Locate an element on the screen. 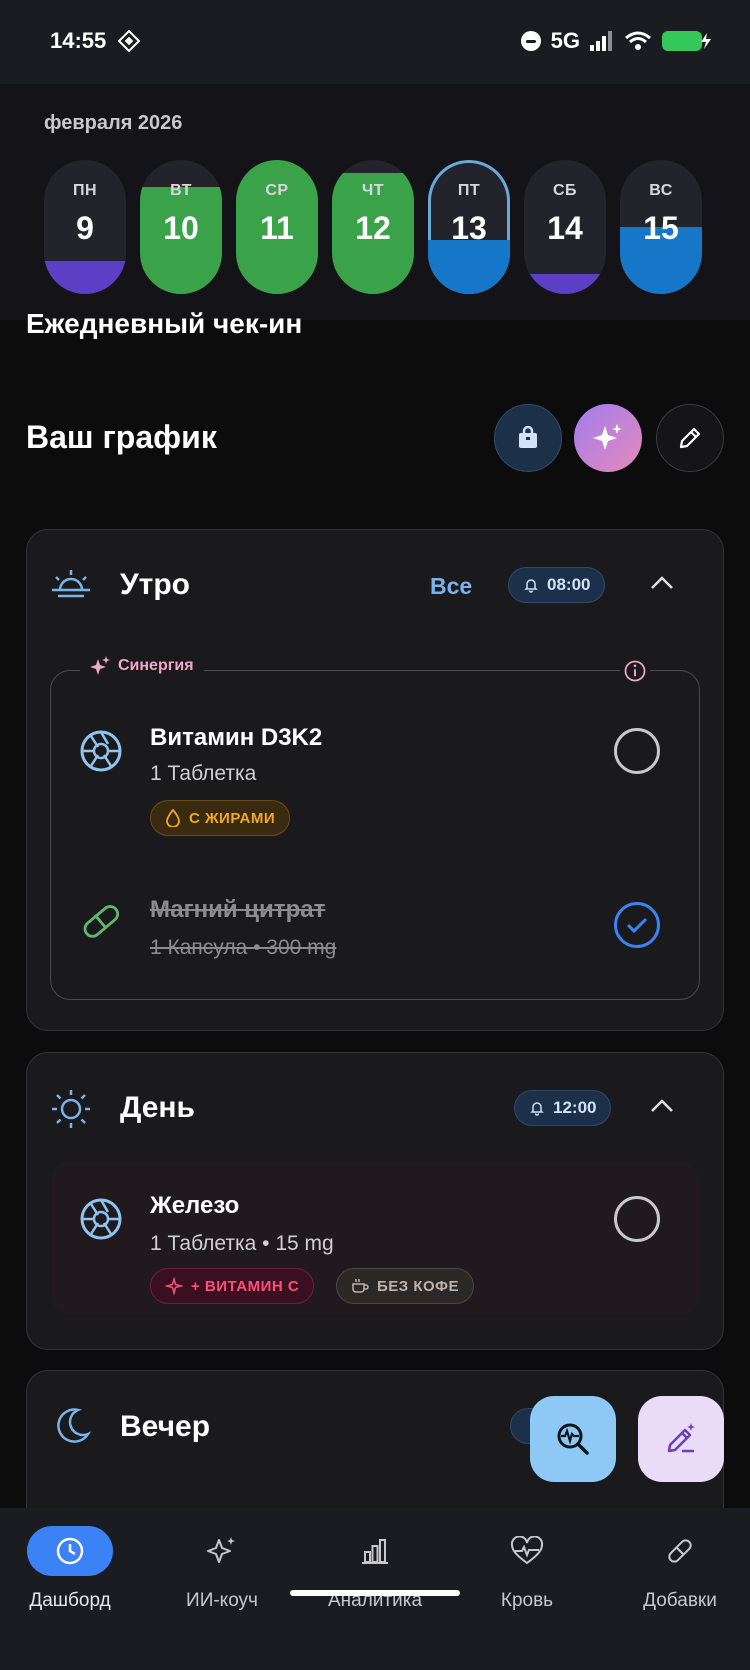 Image resolution: width=750 pixels, height=1670 pixels. heart-pulse-icon is located at coordinates (527, 1550).